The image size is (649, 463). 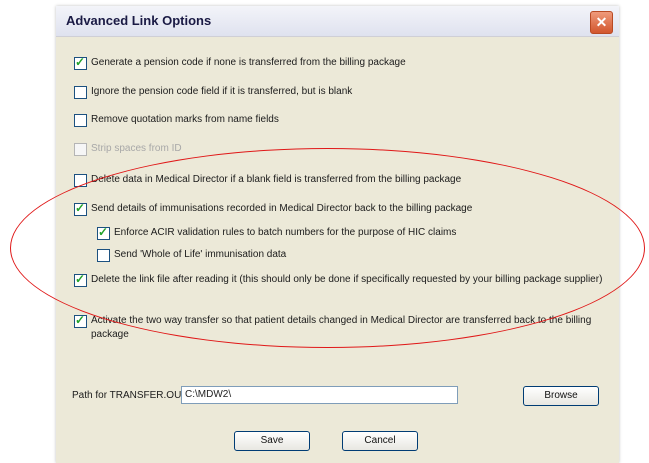 I want to click on title-bar: Advanced Link Options ✕, so click(x=337, y=21).